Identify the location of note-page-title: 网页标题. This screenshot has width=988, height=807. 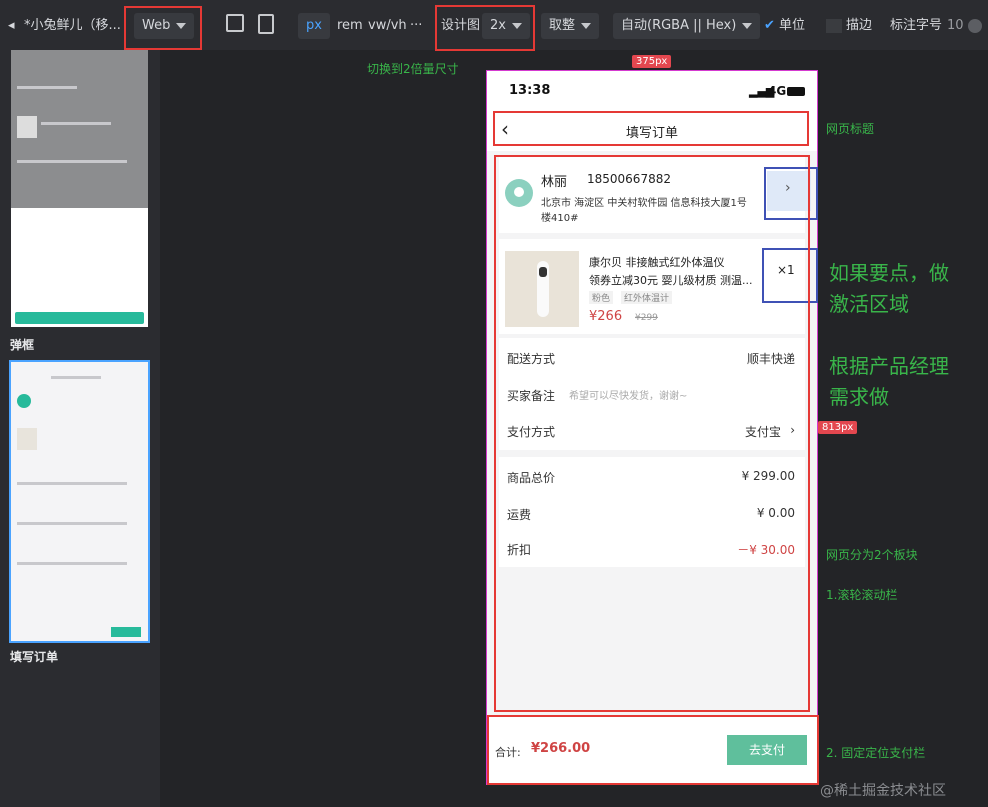
(850, 129).